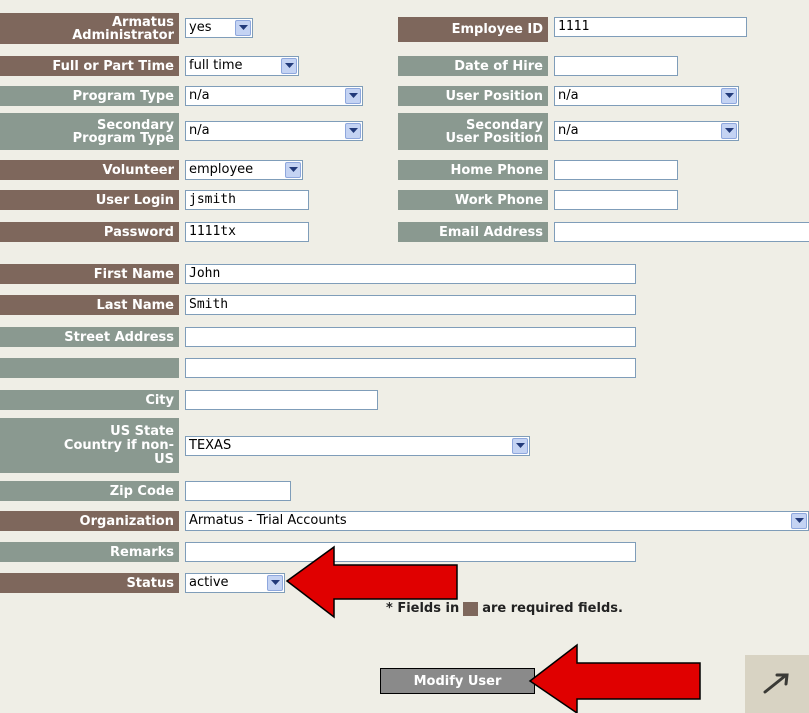 The height and width of the screenshot is (713, 809). What do you see at coordinates (89, 491) in the screenshot?
I see `zip-code-label: Zip Code` at bounding box center [89, 491].